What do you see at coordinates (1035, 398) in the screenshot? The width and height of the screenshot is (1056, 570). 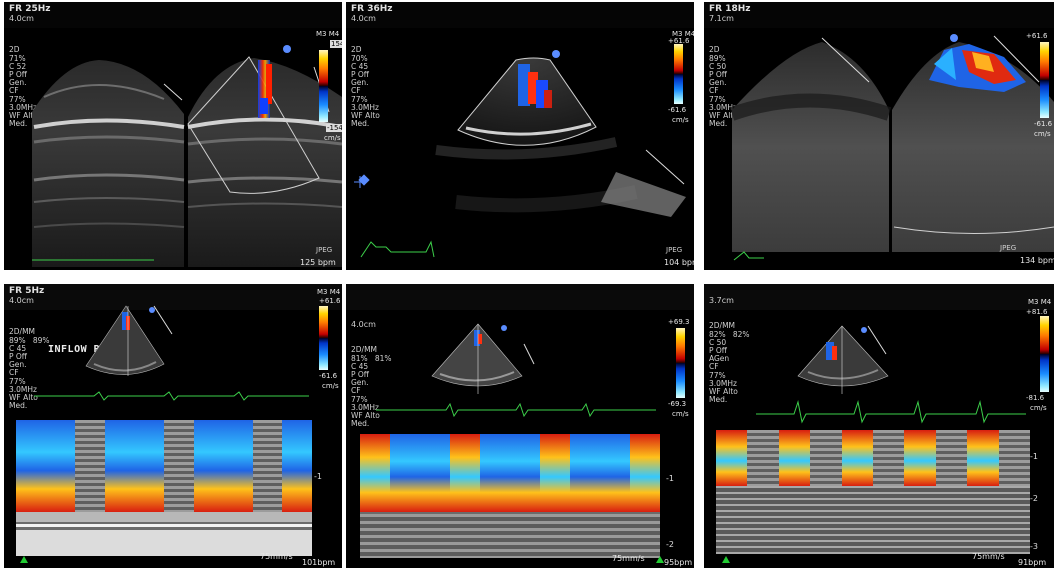 I see `scale-bottom: -81.6` at bounding box center [1035, 398].